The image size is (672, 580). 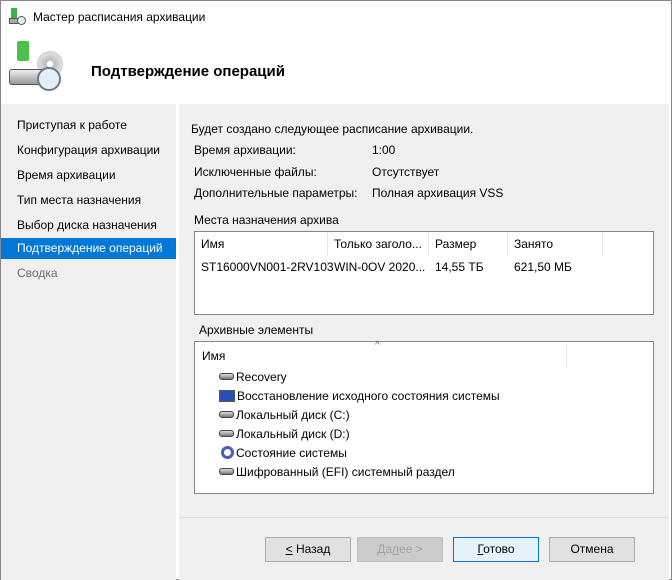 I want to click on list-item: Recovery, so click(x=253, y=376).